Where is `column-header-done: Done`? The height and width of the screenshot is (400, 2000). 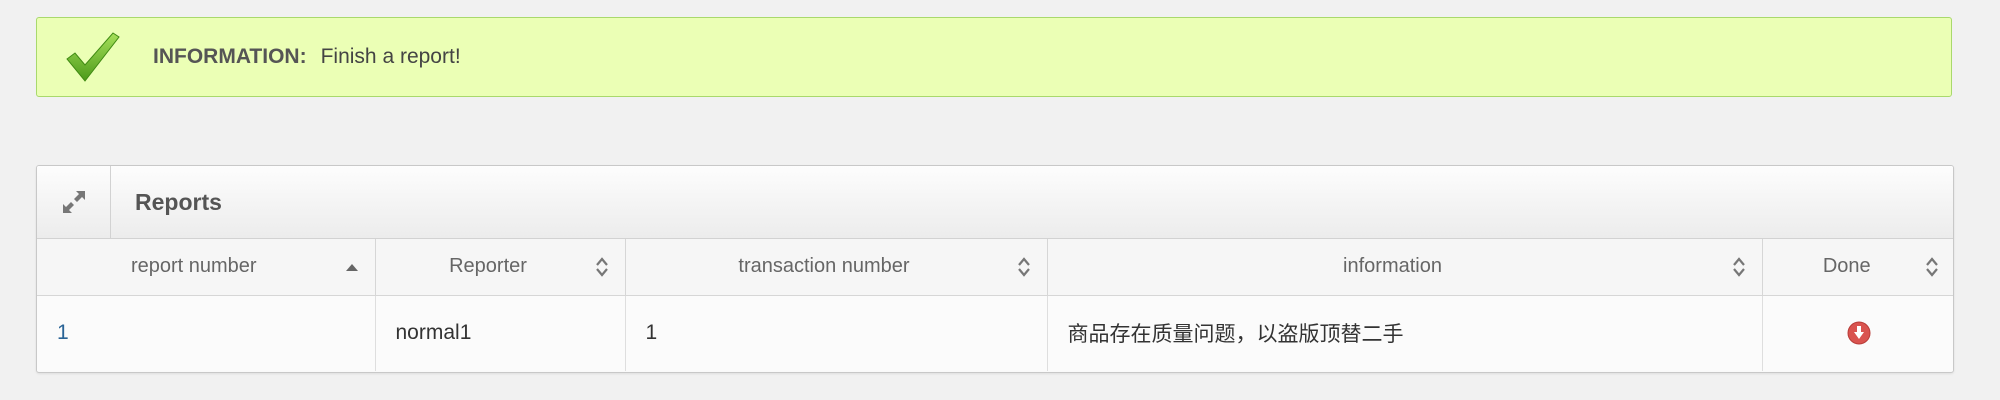 column-header-done: Done is located at coordinates (1857, 267).